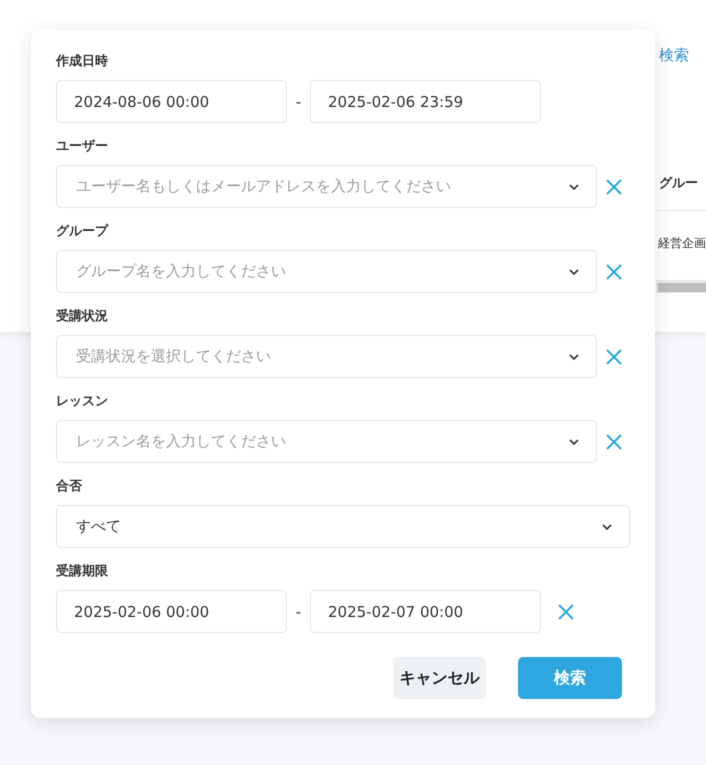  What do you see at coordinates (674, 55) in the screenshot?
I see `search-link: 検索` at bounding box center [674, 55].